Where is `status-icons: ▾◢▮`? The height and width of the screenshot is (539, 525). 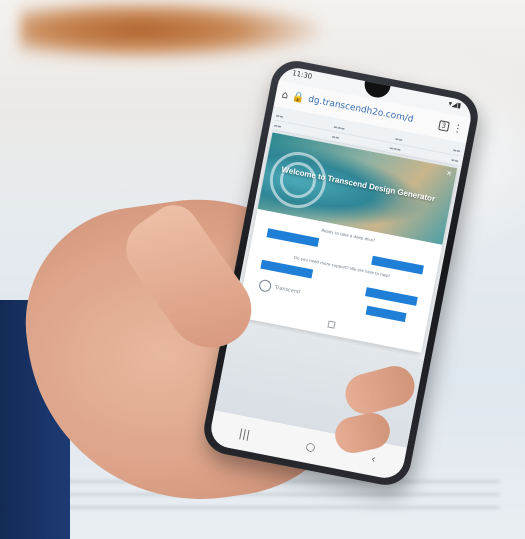 status-icons: ▾◢▮ is located at coordinates (454, 104).